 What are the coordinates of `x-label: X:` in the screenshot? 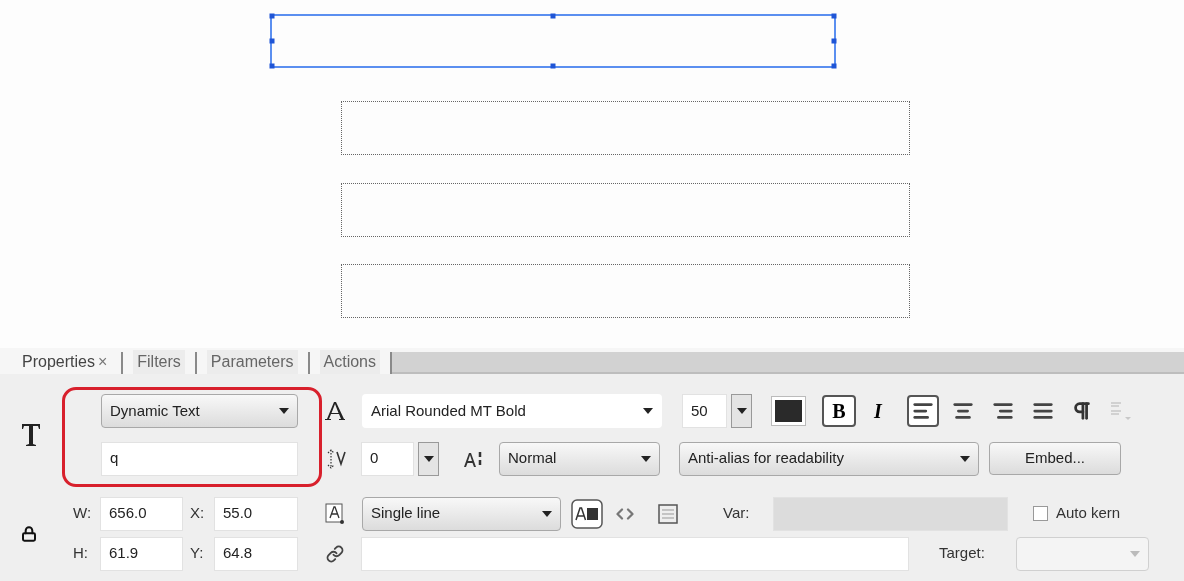 It's located at (198, 513).